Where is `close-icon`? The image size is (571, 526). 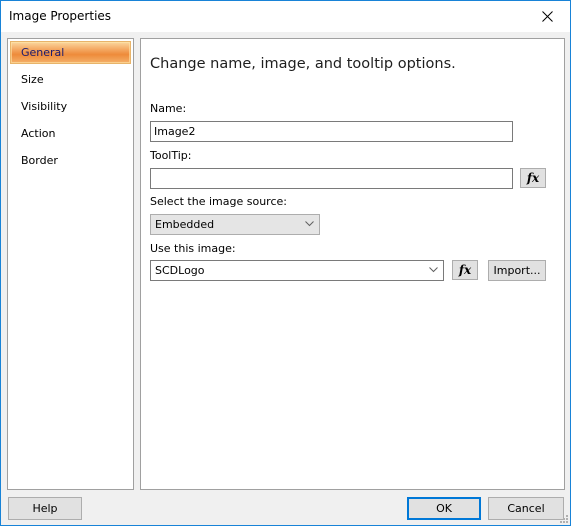 close-icon is located at coordinates (547, 16).